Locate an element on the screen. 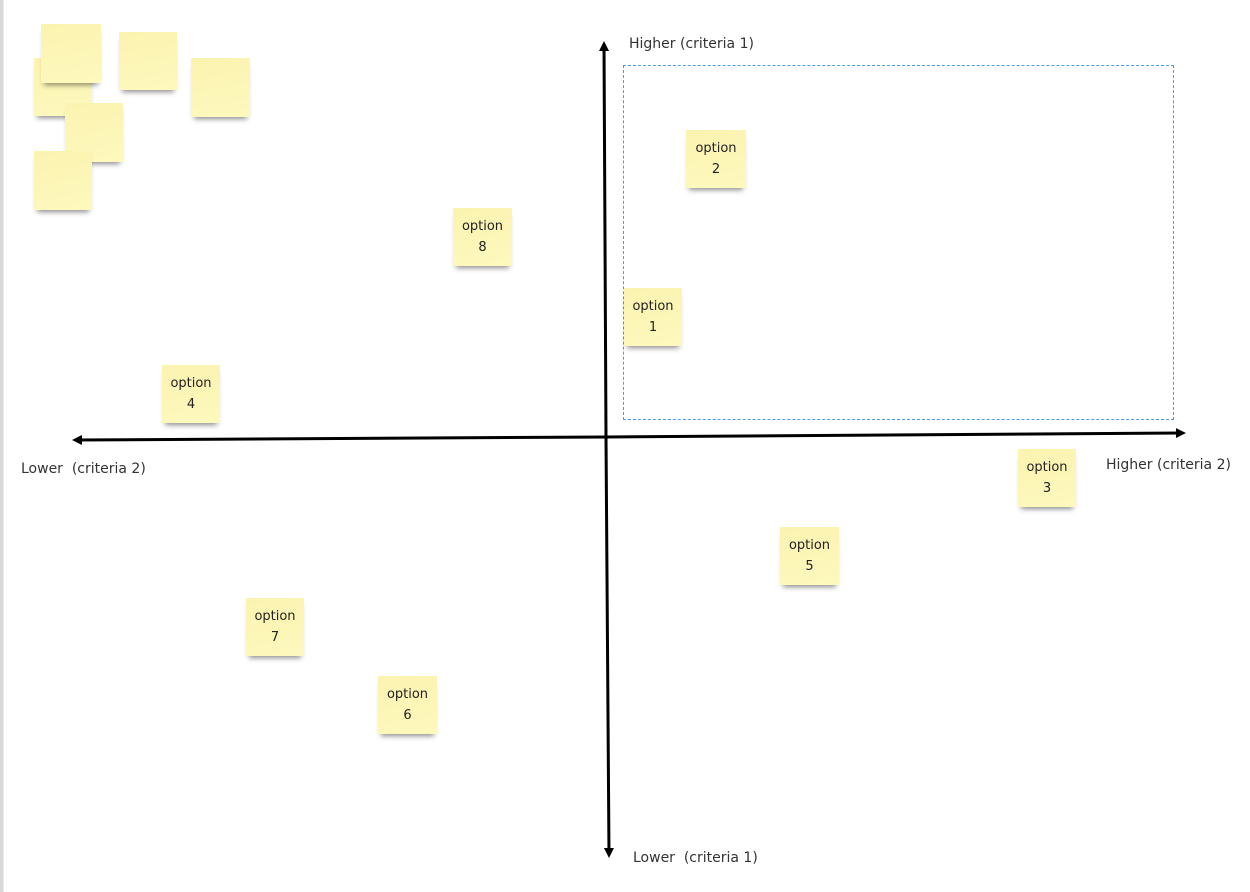 The width and height of the screenshot is (1250, 892). vertical-bottom-label: Lower (criteria 1) is located at coordinates (695, 858).